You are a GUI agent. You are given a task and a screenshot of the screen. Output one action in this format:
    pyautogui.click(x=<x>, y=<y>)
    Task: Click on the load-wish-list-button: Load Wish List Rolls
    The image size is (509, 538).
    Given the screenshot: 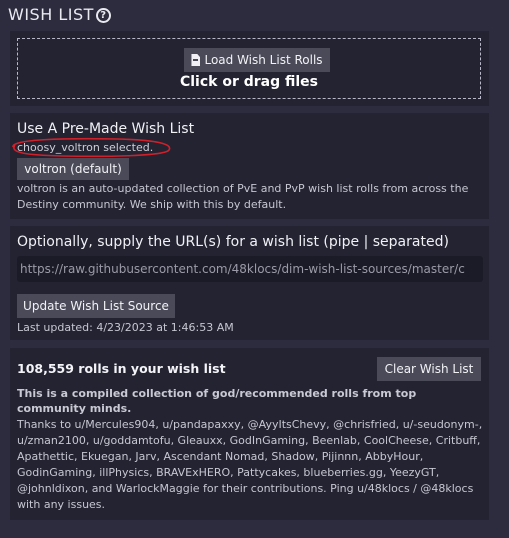 What is the action you would take?
    pyautogui.click(x=257, y=60)
    